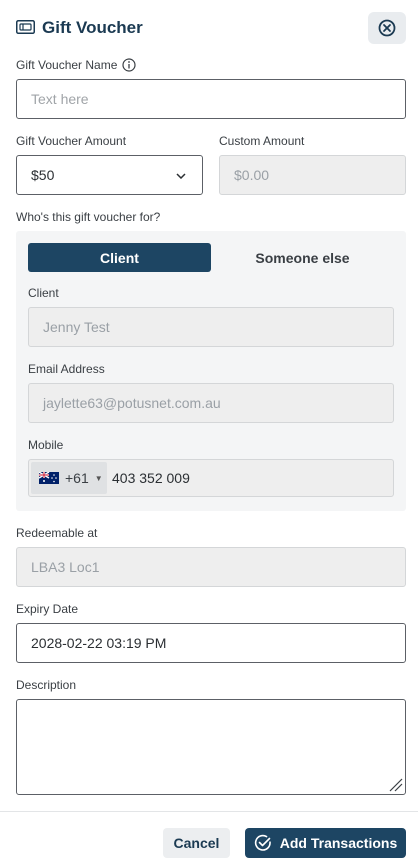  I want to click on mobile-value: 403 352 009, so click(151, 478).